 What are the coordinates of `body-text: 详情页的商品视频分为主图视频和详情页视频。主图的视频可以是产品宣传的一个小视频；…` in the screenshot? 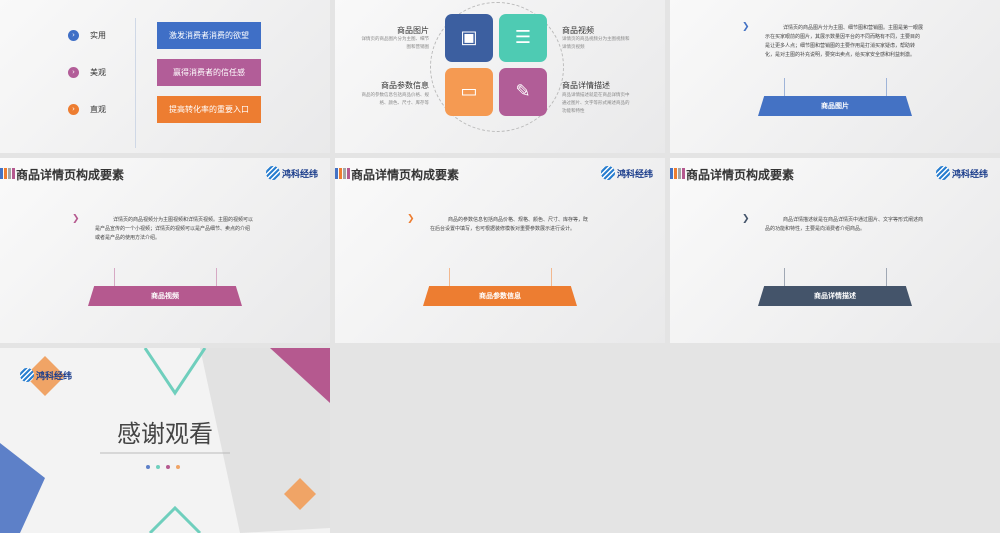 It's located at (174, 229).